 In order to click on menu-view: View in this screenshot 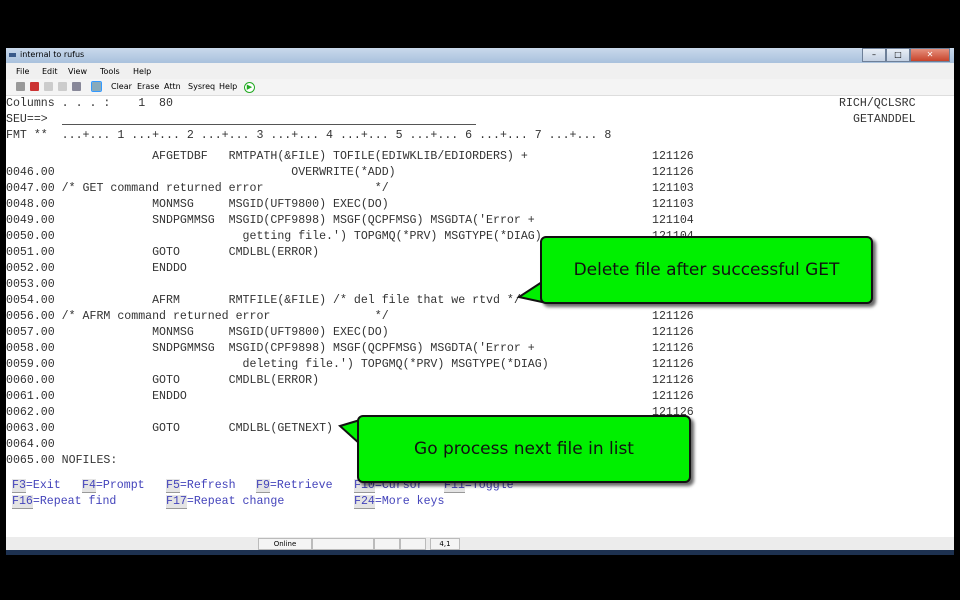, I will do `click(77, 71)`.